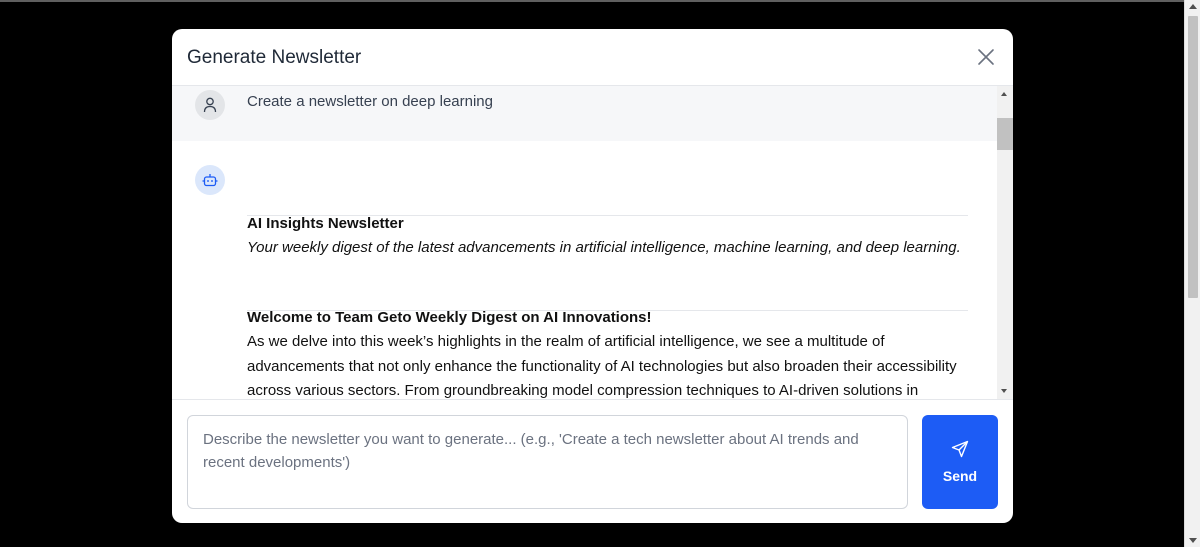 Image resolution: width=1200 pixels, height=547 pixels. Describe the element at coordinates (584, 113) in the screenshot. I see `user-message: Create a newsletter on deep learning` at that location.